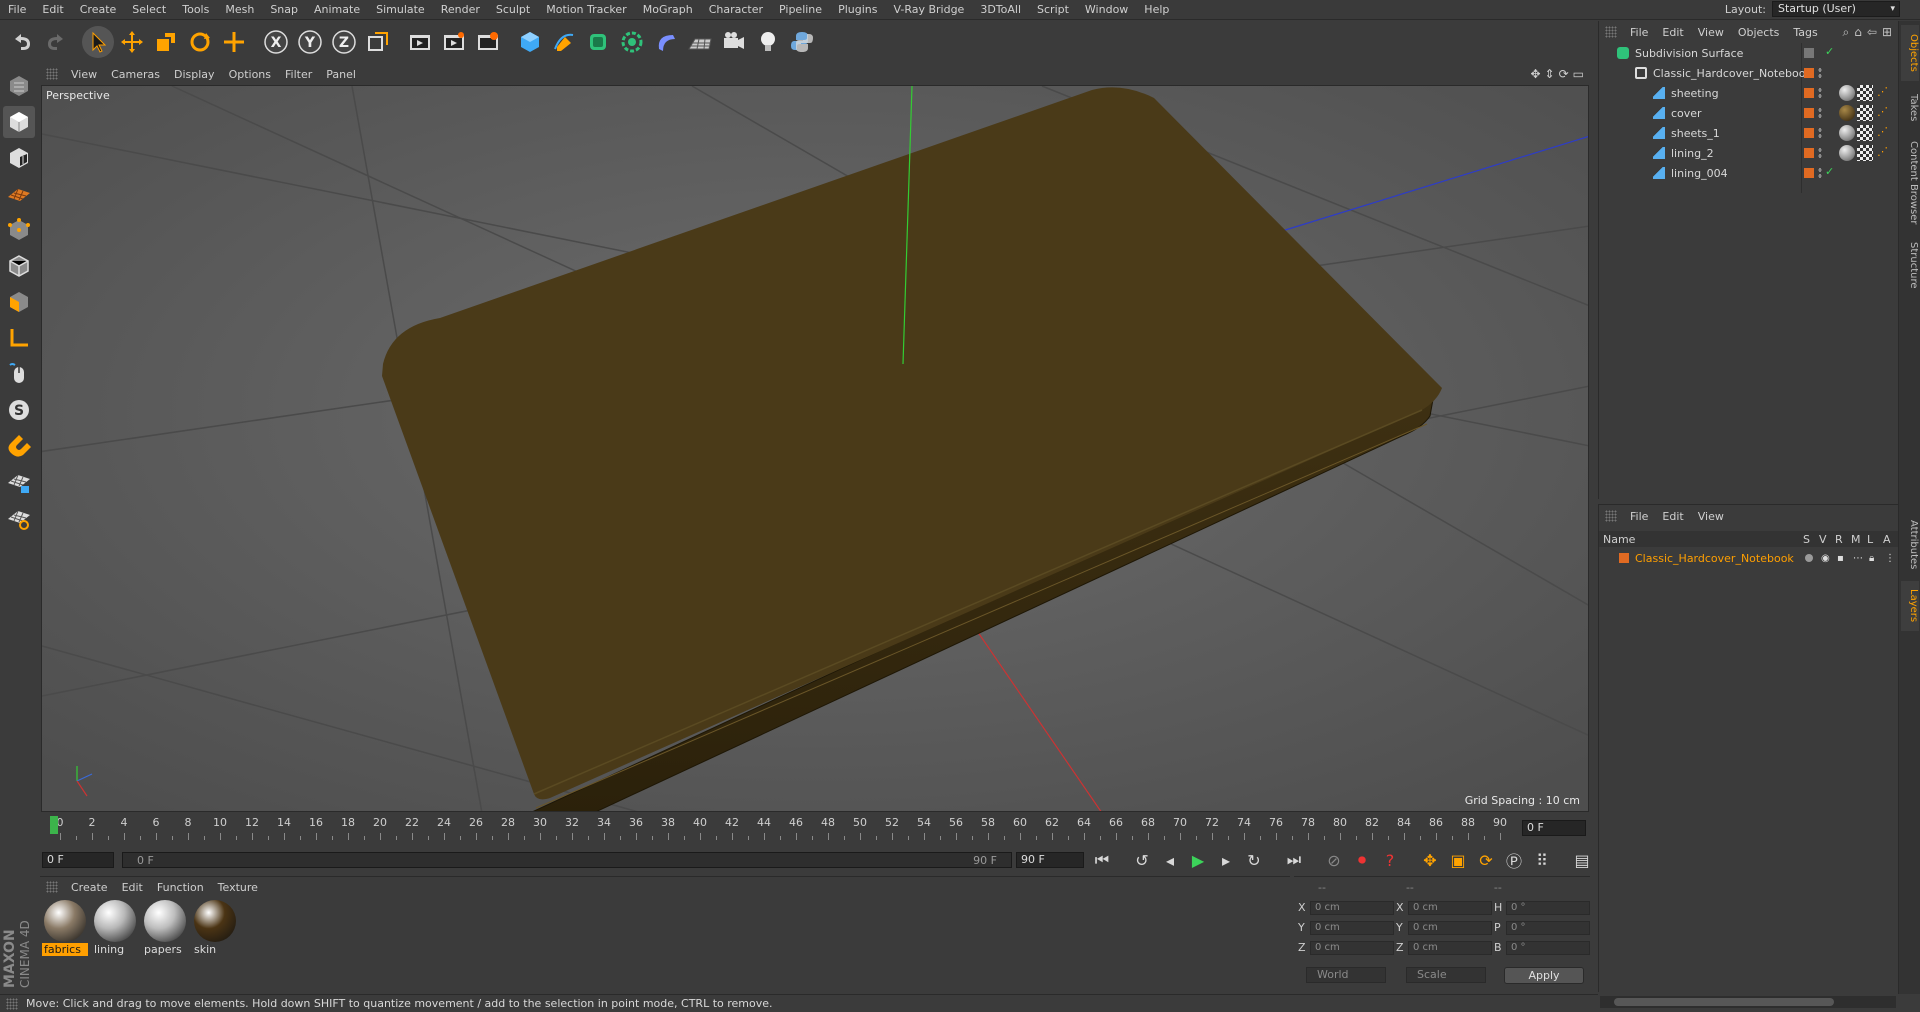  I want to click on cube-primitive-icon, so click(530, 42).